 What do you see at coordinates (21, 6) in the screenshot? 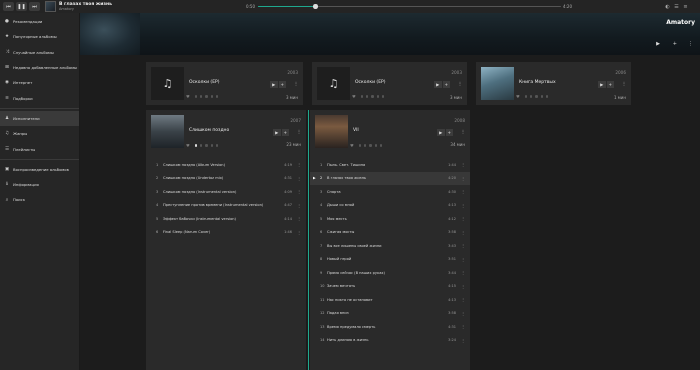
I see `pause-icon: ❚❚` at bounding box center [21, 6].